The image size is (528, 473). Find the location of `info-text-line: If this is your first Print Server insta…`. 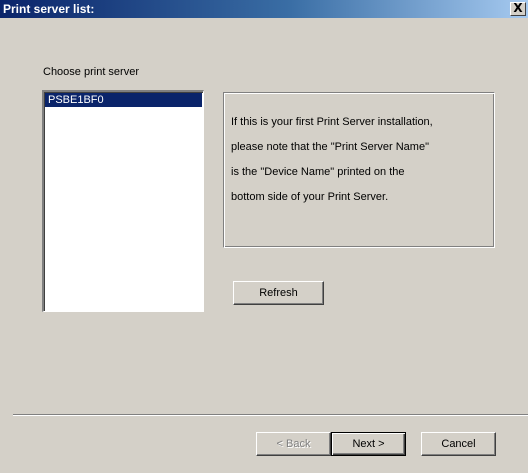

info-text-line: If this is your first Print Server insta… is located at coordinates (332, 122).